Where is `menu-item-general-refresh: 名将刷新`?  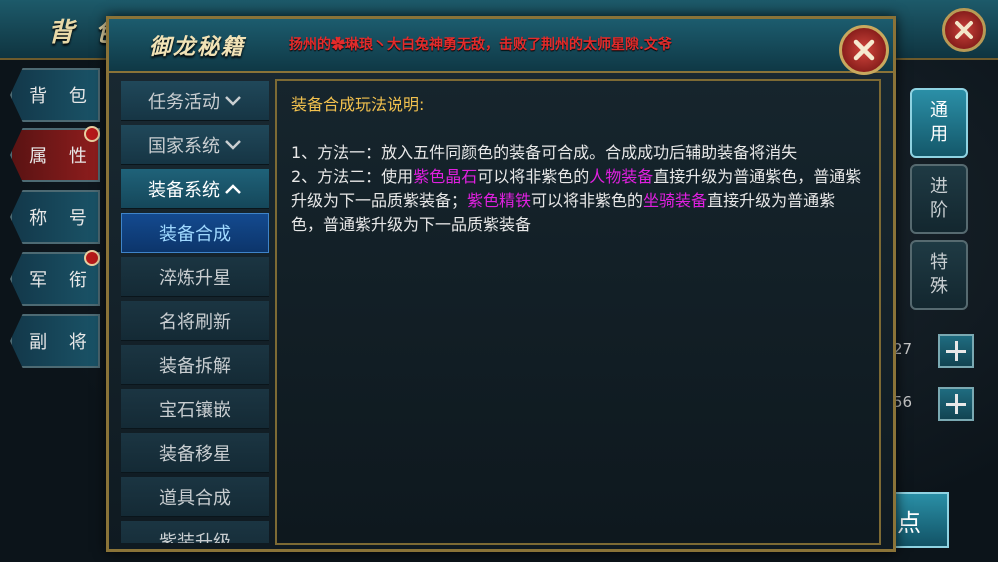 menu-item-general-refresh: 名将刷新 is located at coordinates (195, 321).